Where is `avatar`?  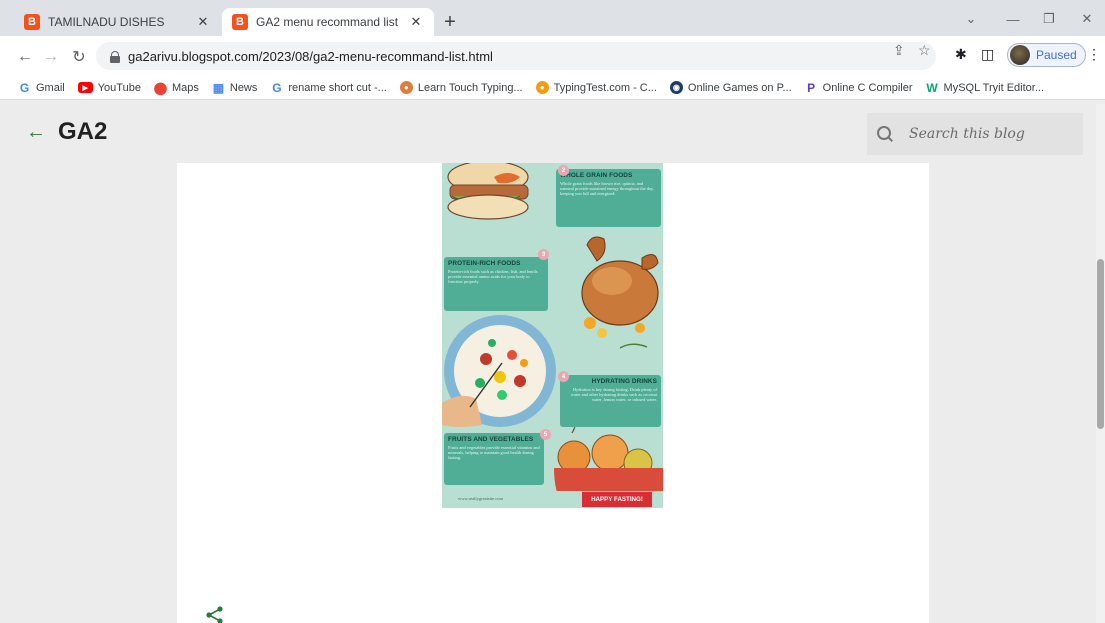 avatar is located at coordinates (1020, 55).